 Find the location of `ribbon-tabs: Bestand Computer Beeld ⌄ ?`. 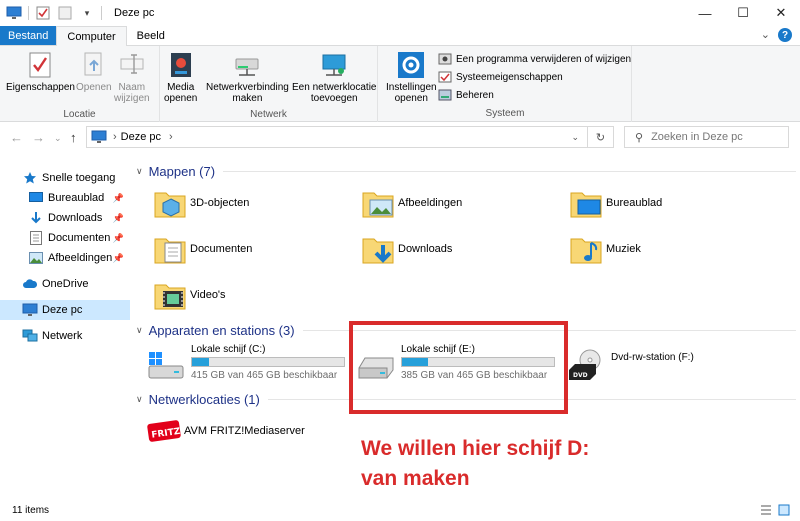

ribbon-tabs: Bestand Computer Beeld ⌄ ? is located at coordinates (400, 36).